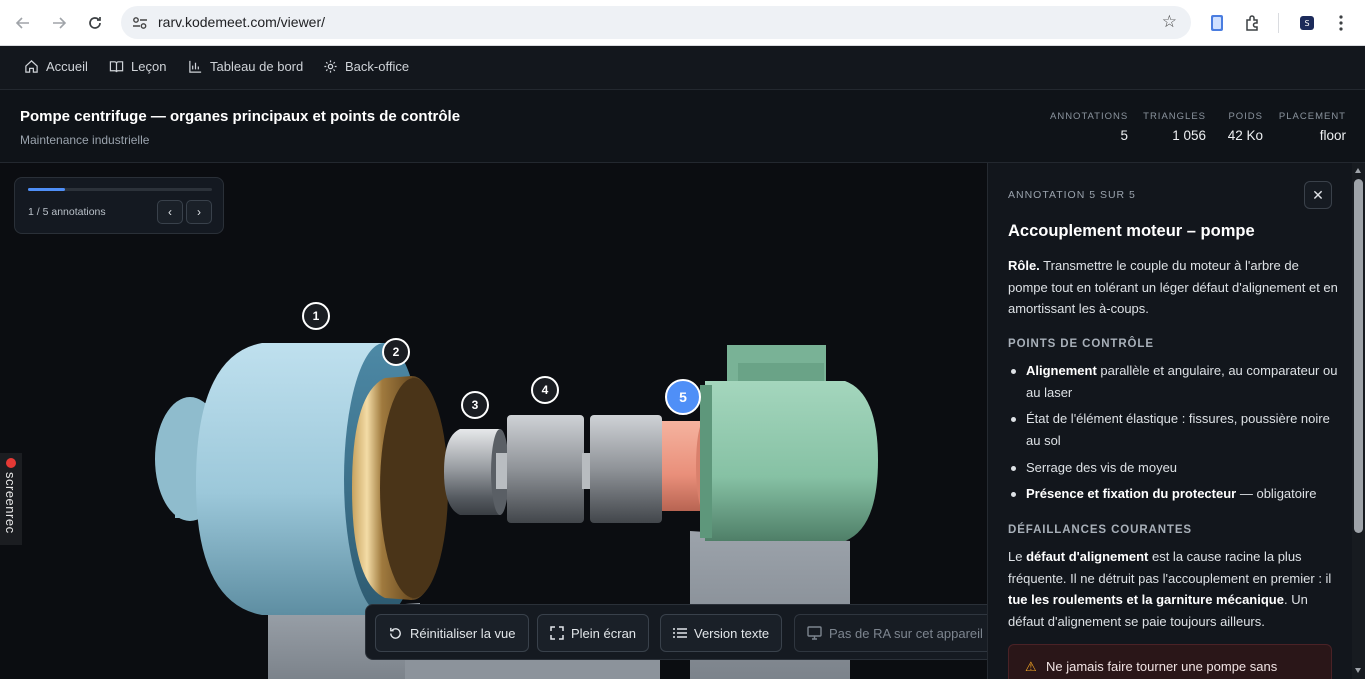 The height and width of the screenshot is (679, 1365). Describe the element at coordinates (1358, 356) in the screenshot. I see `scroll-thumb` at that location.